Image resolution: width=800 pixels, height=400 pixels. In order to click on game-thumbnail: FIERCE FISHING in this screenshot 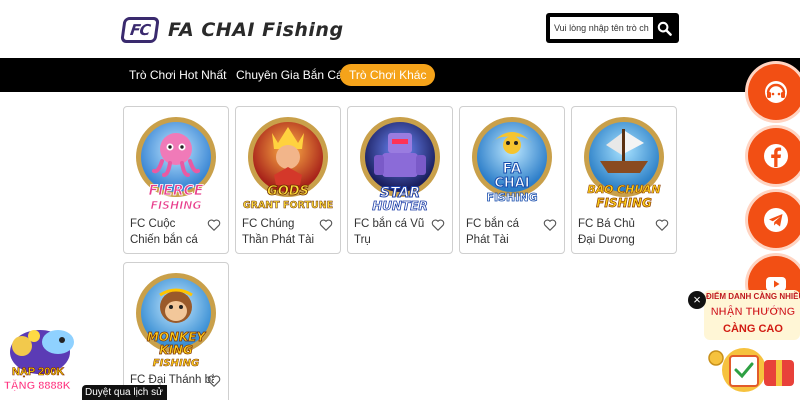, I will do `click(176, 164)`.